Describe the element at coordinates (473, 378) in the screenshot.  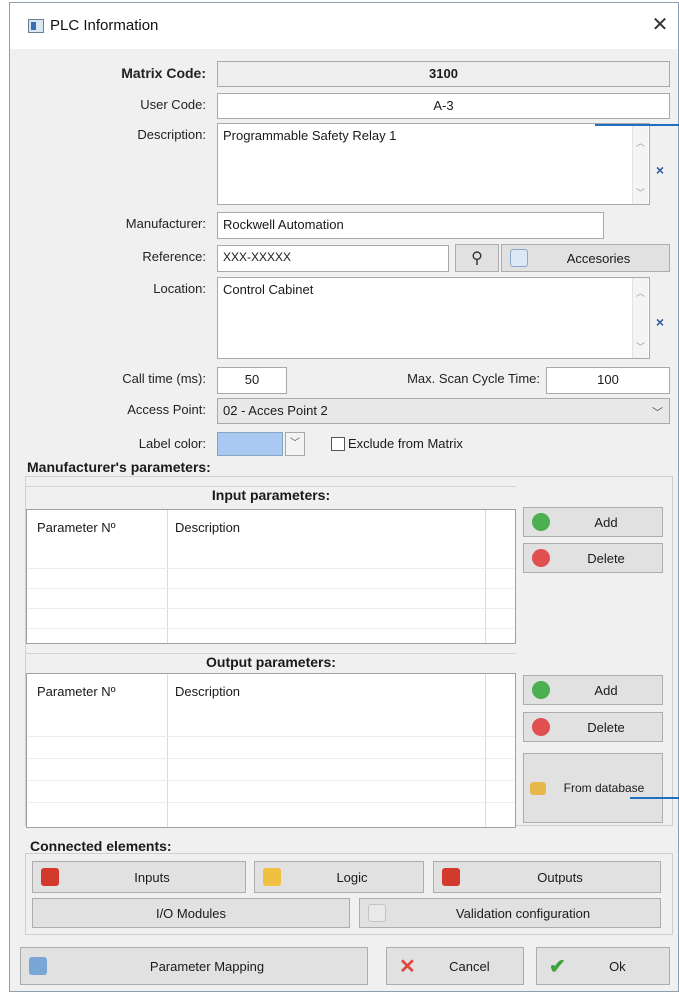
I see `max-scan-label: Max. Scan Cycle Time:` at that location.